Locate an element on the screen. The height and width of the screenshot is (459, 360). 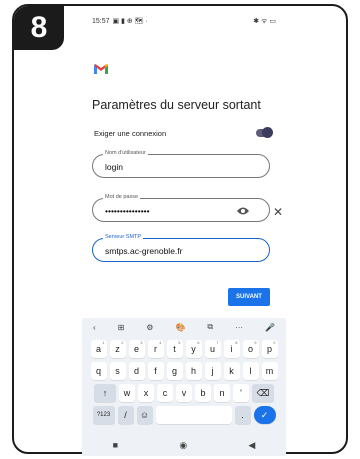
key-i: i8 is located at coordinates (231, 349).